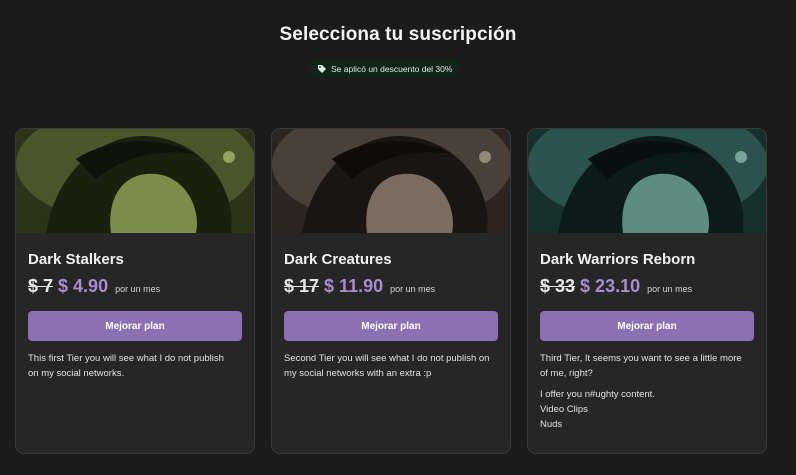 The height and width of the screenshot is (475, 796). What do you see at coordinates (564, 409) in the screenshot?
I see `description-line: Video Clips` at bounding box center [564, 409].